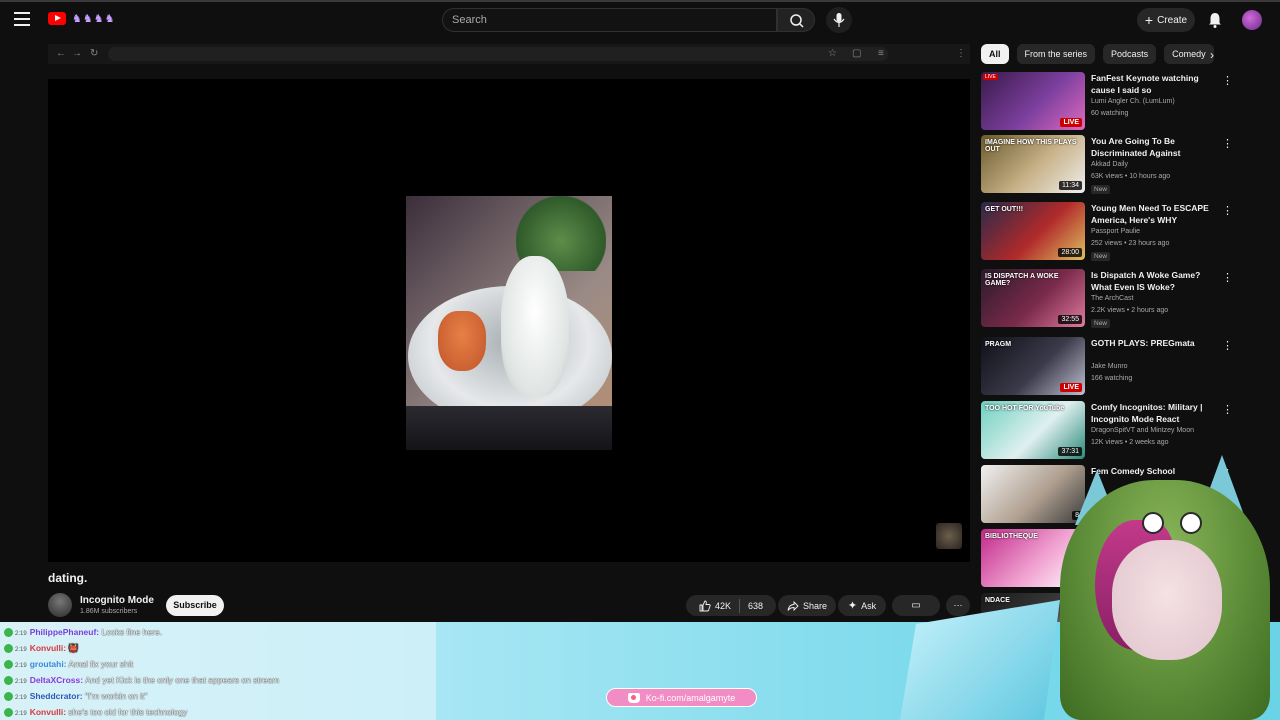 This screenshot has width=1280, height=720. I want to click on chip-all: All, so click(995, 54).